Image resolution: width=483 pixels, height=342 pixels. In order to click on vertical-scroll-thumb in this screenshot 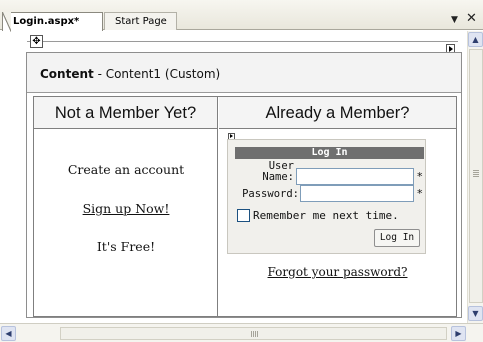, I will do `click(476, 176)`.